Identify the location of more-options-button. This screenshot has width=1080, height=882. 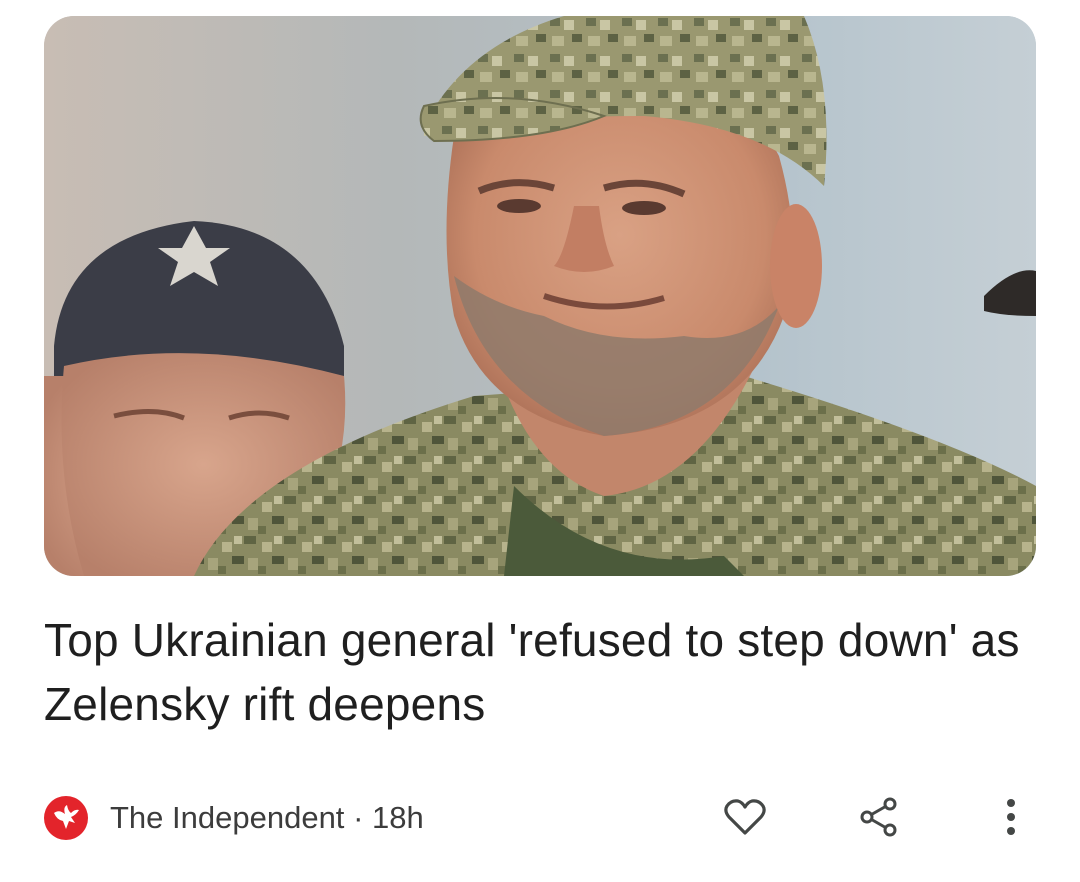
(1011, 819).